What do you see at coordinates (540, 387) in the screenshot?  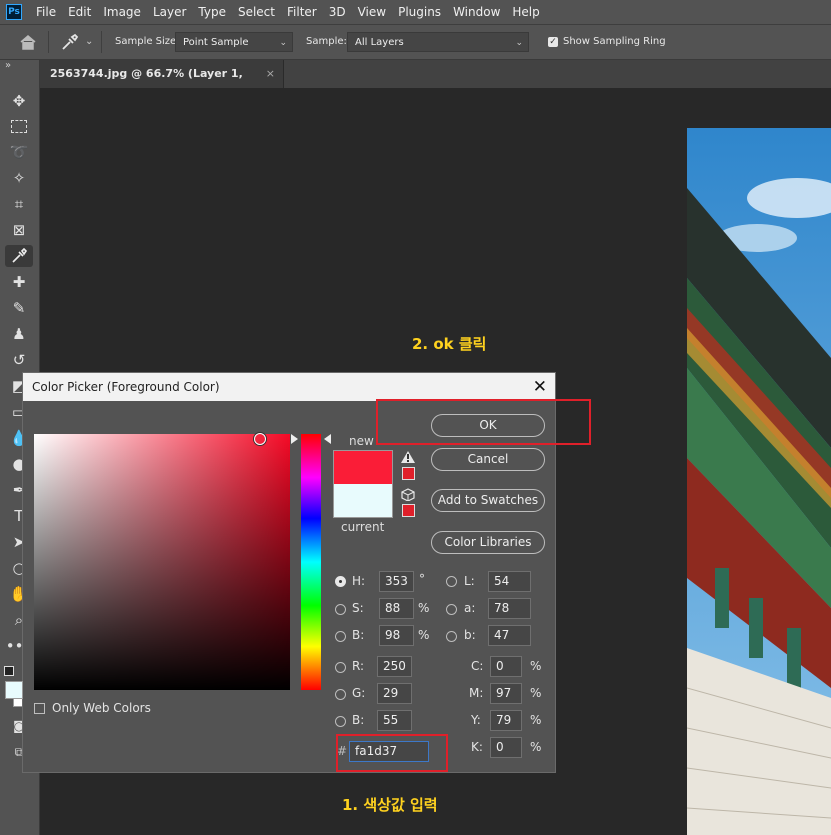 I see `close-dialog-icon: ✕` at bounding box center [540, 387].